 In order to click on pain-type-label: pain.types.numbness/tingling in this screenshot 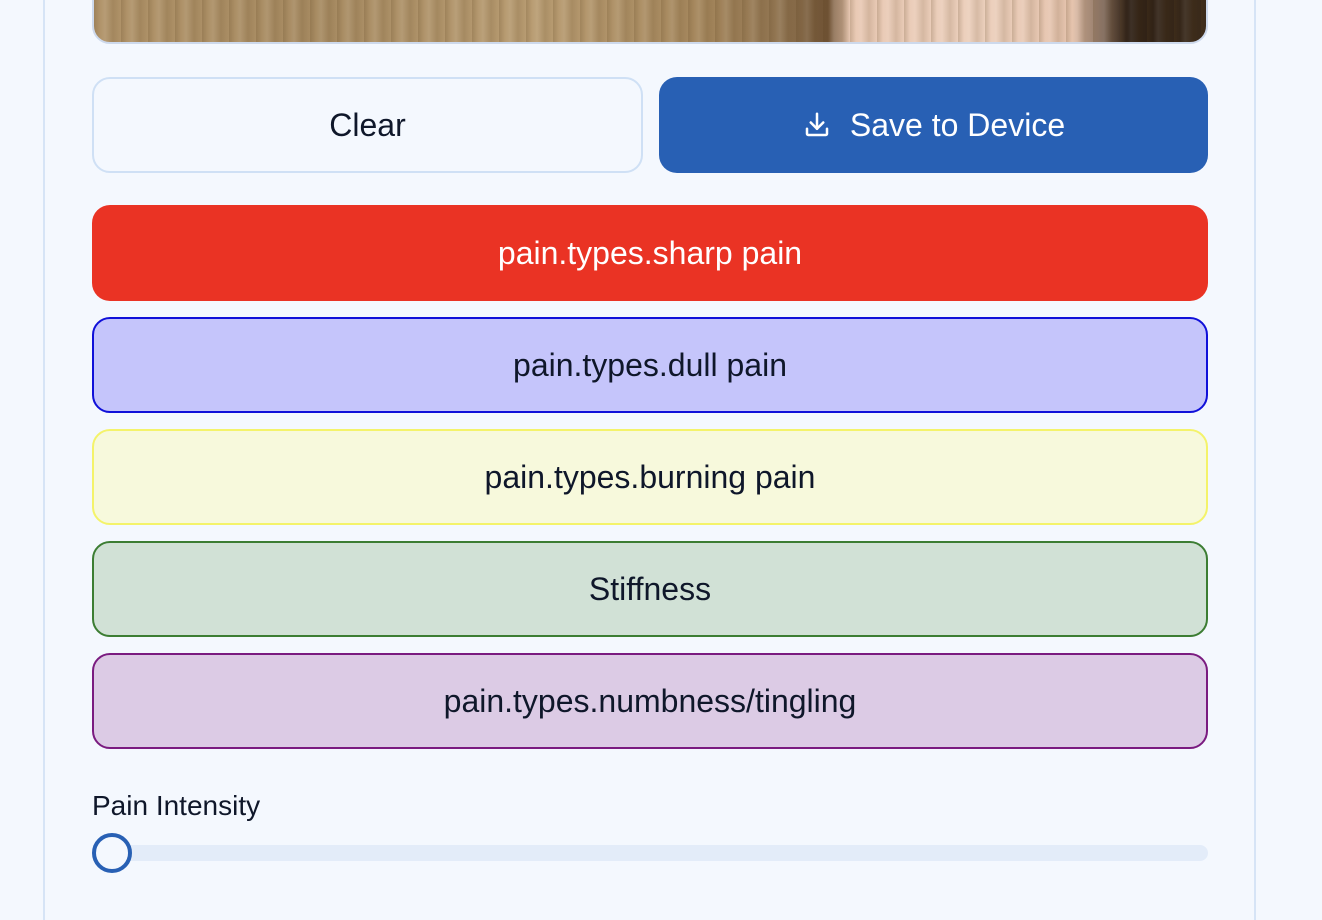, I will do `click(650, 700)`.